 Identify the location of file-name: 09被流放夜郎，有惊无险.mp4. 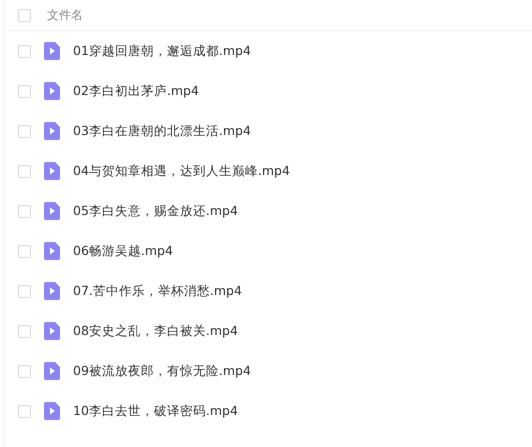
(162, 371).